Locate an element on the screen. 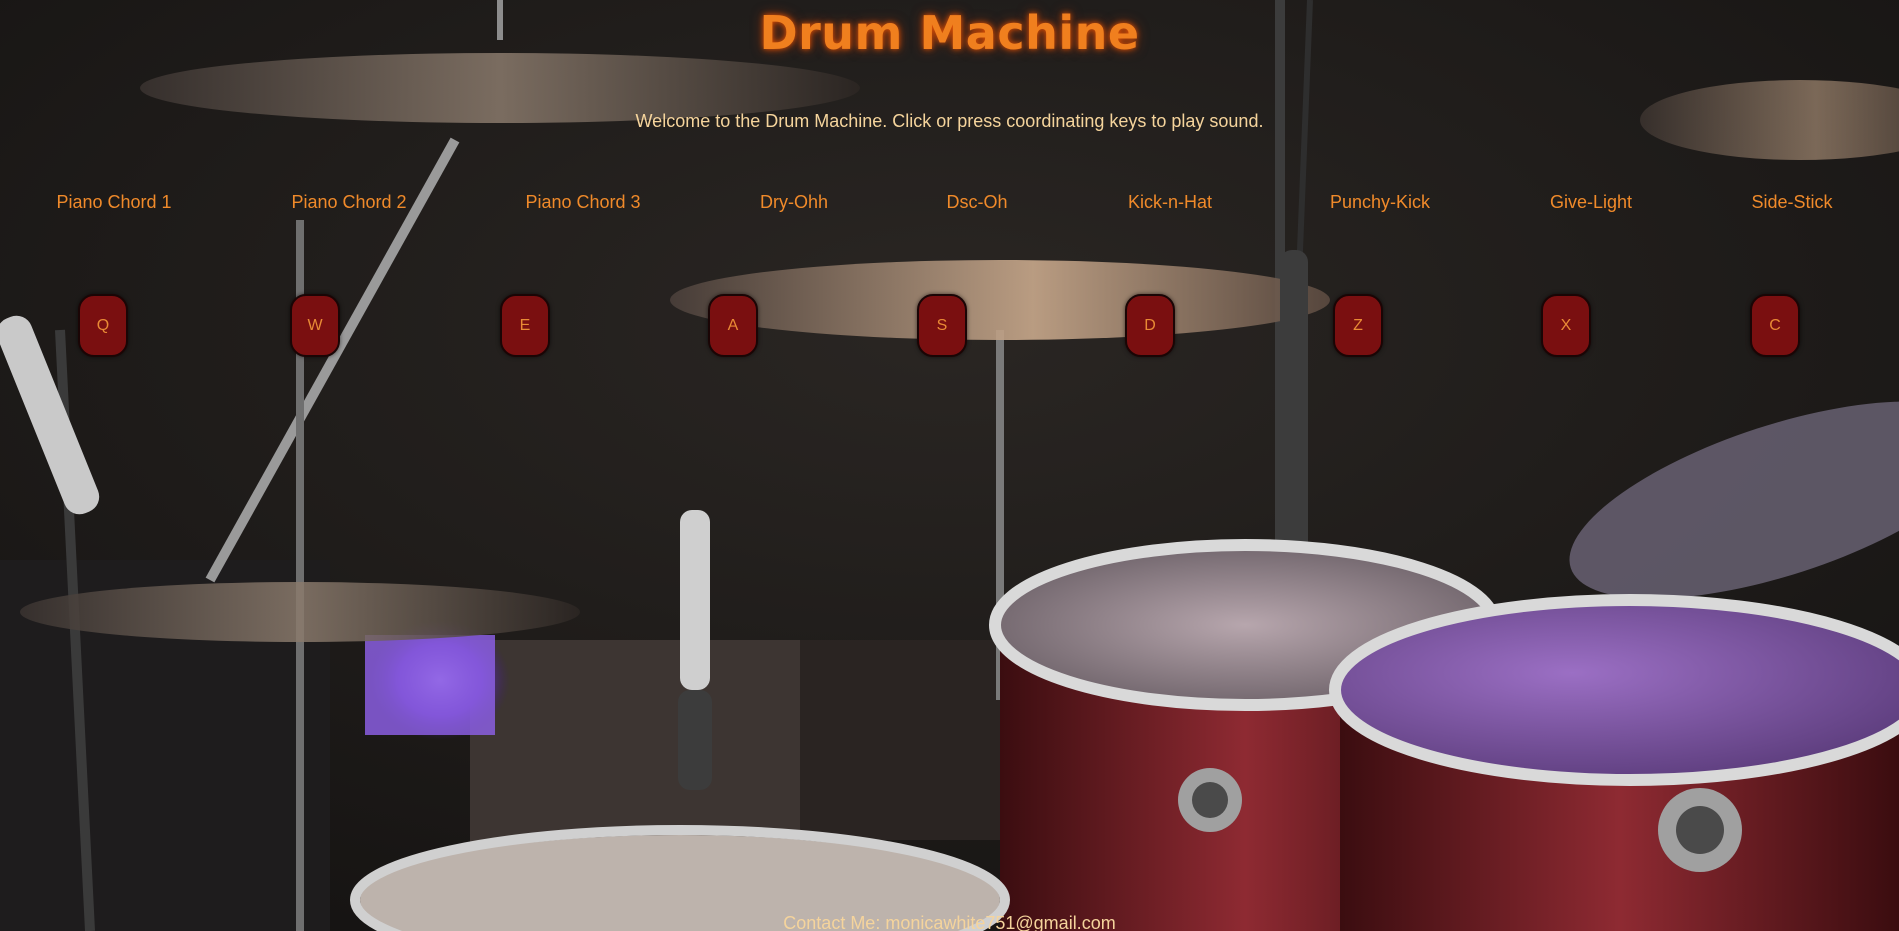  sound-label-piano-chord-1: Piano Chord 1 is located at coordinates (114, 202).